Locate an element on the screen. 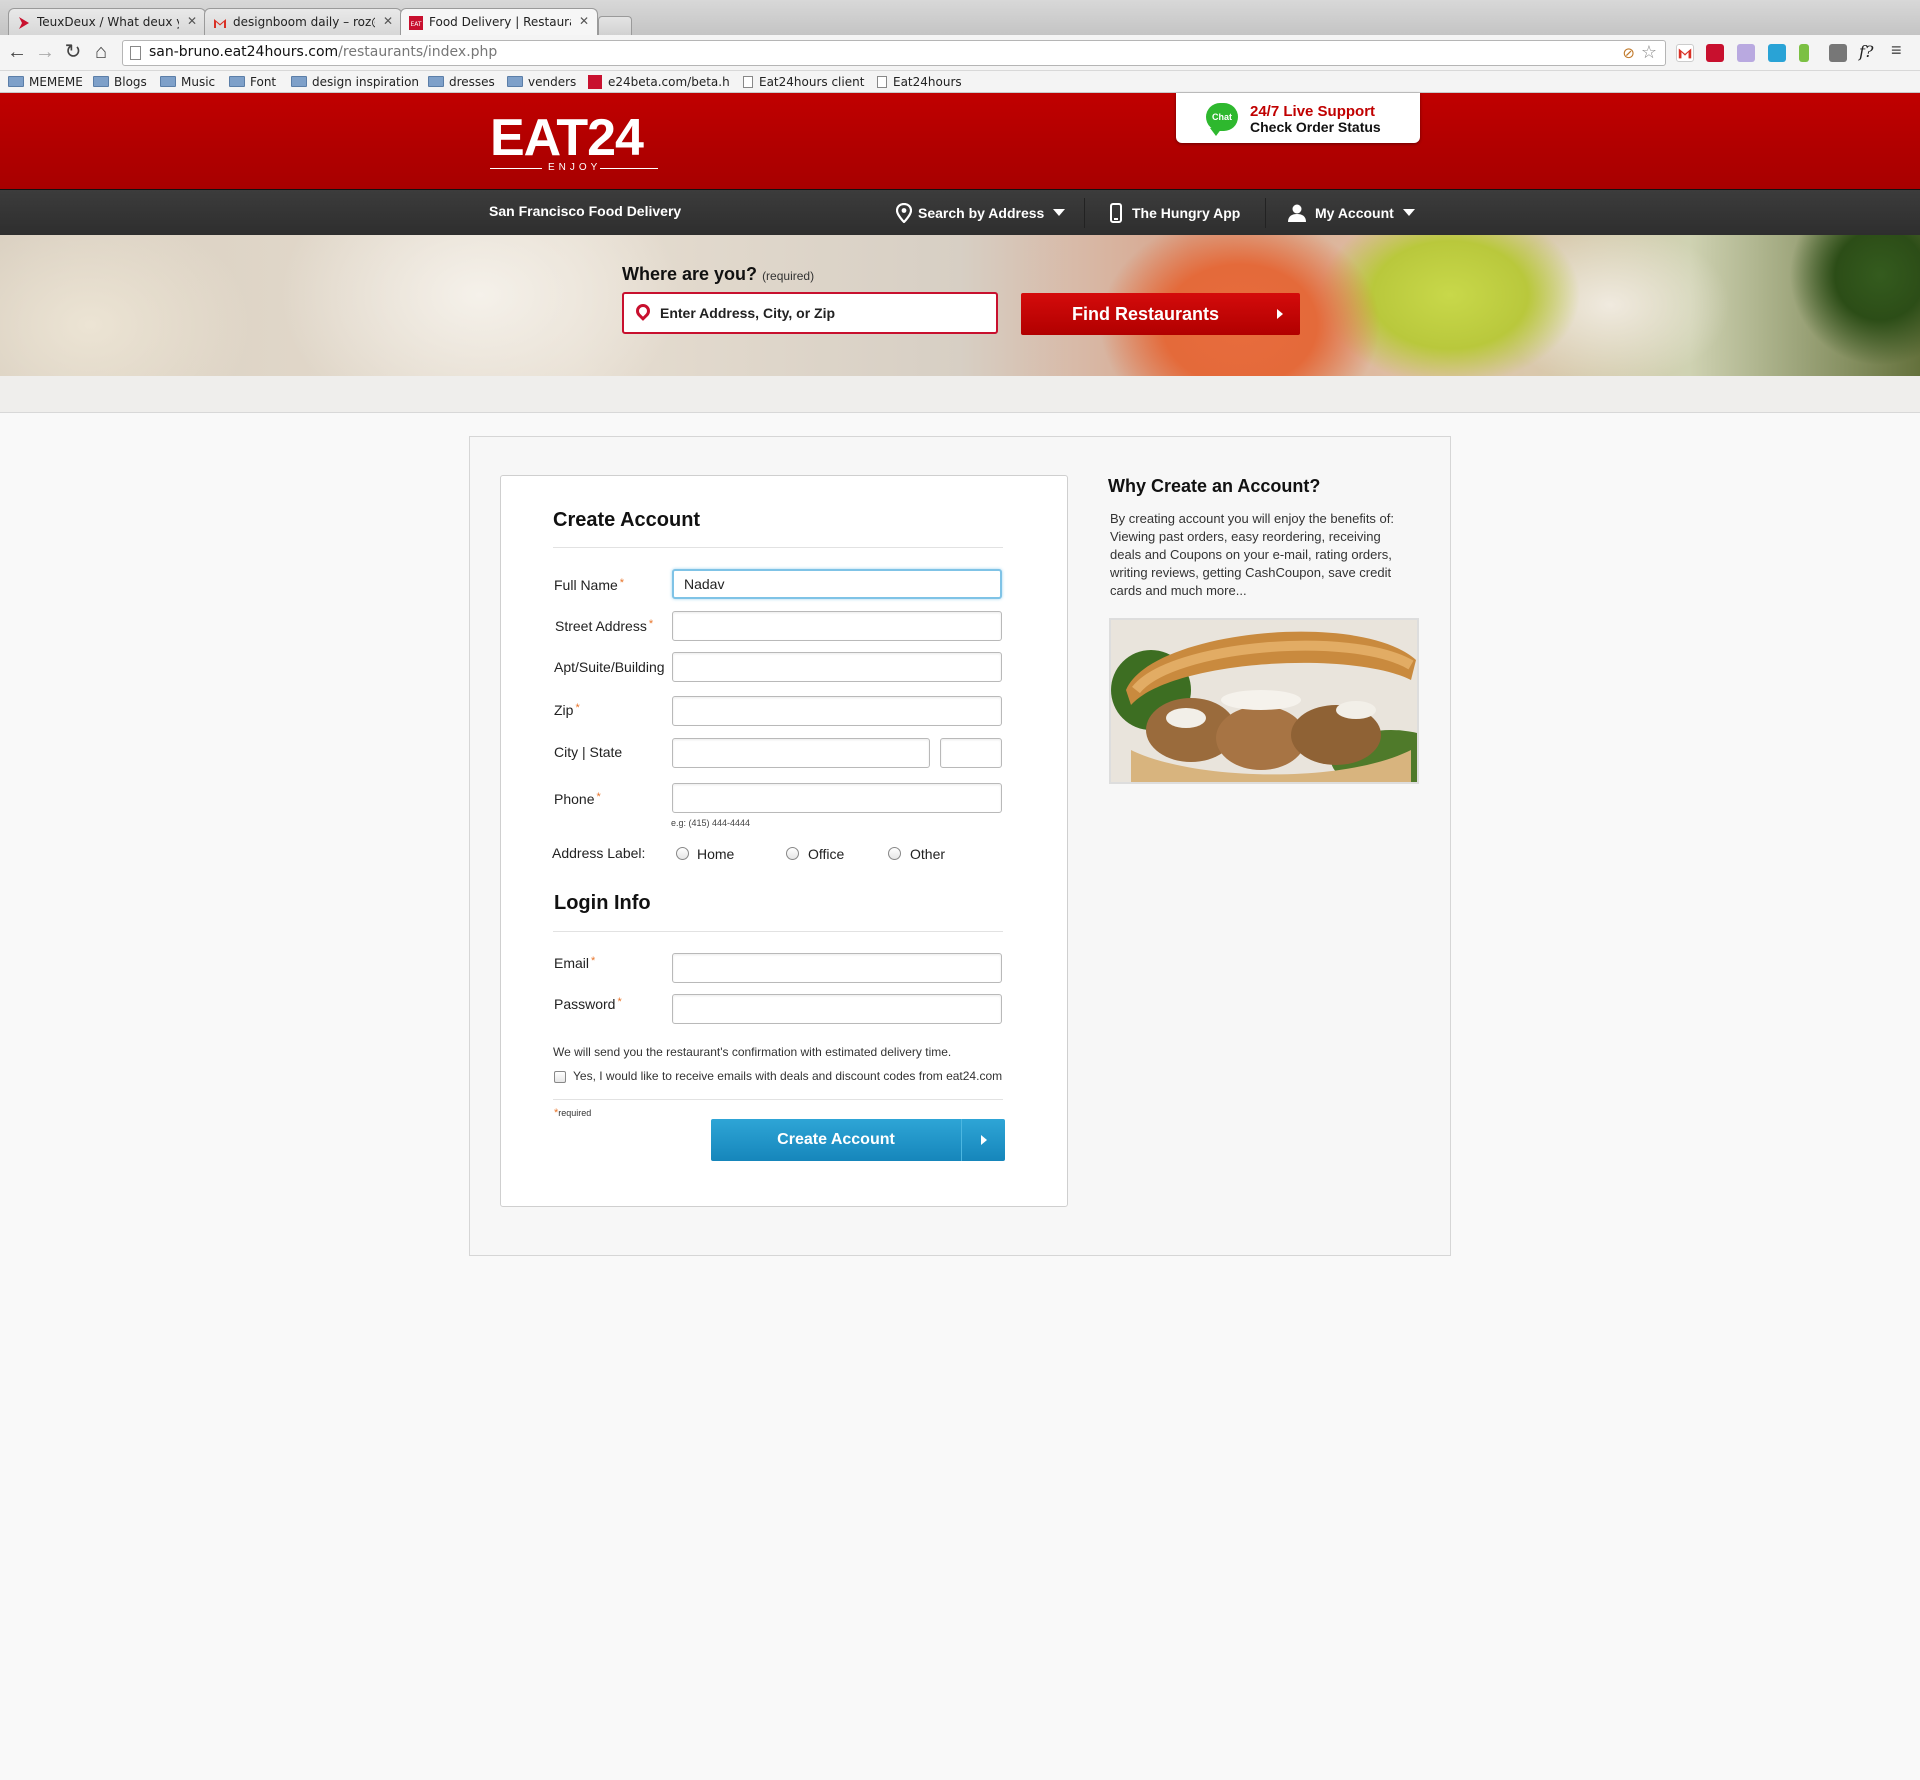 The image size is (1920, 1780). where-label-text: Where are you? is located at coordinates (690, 274).